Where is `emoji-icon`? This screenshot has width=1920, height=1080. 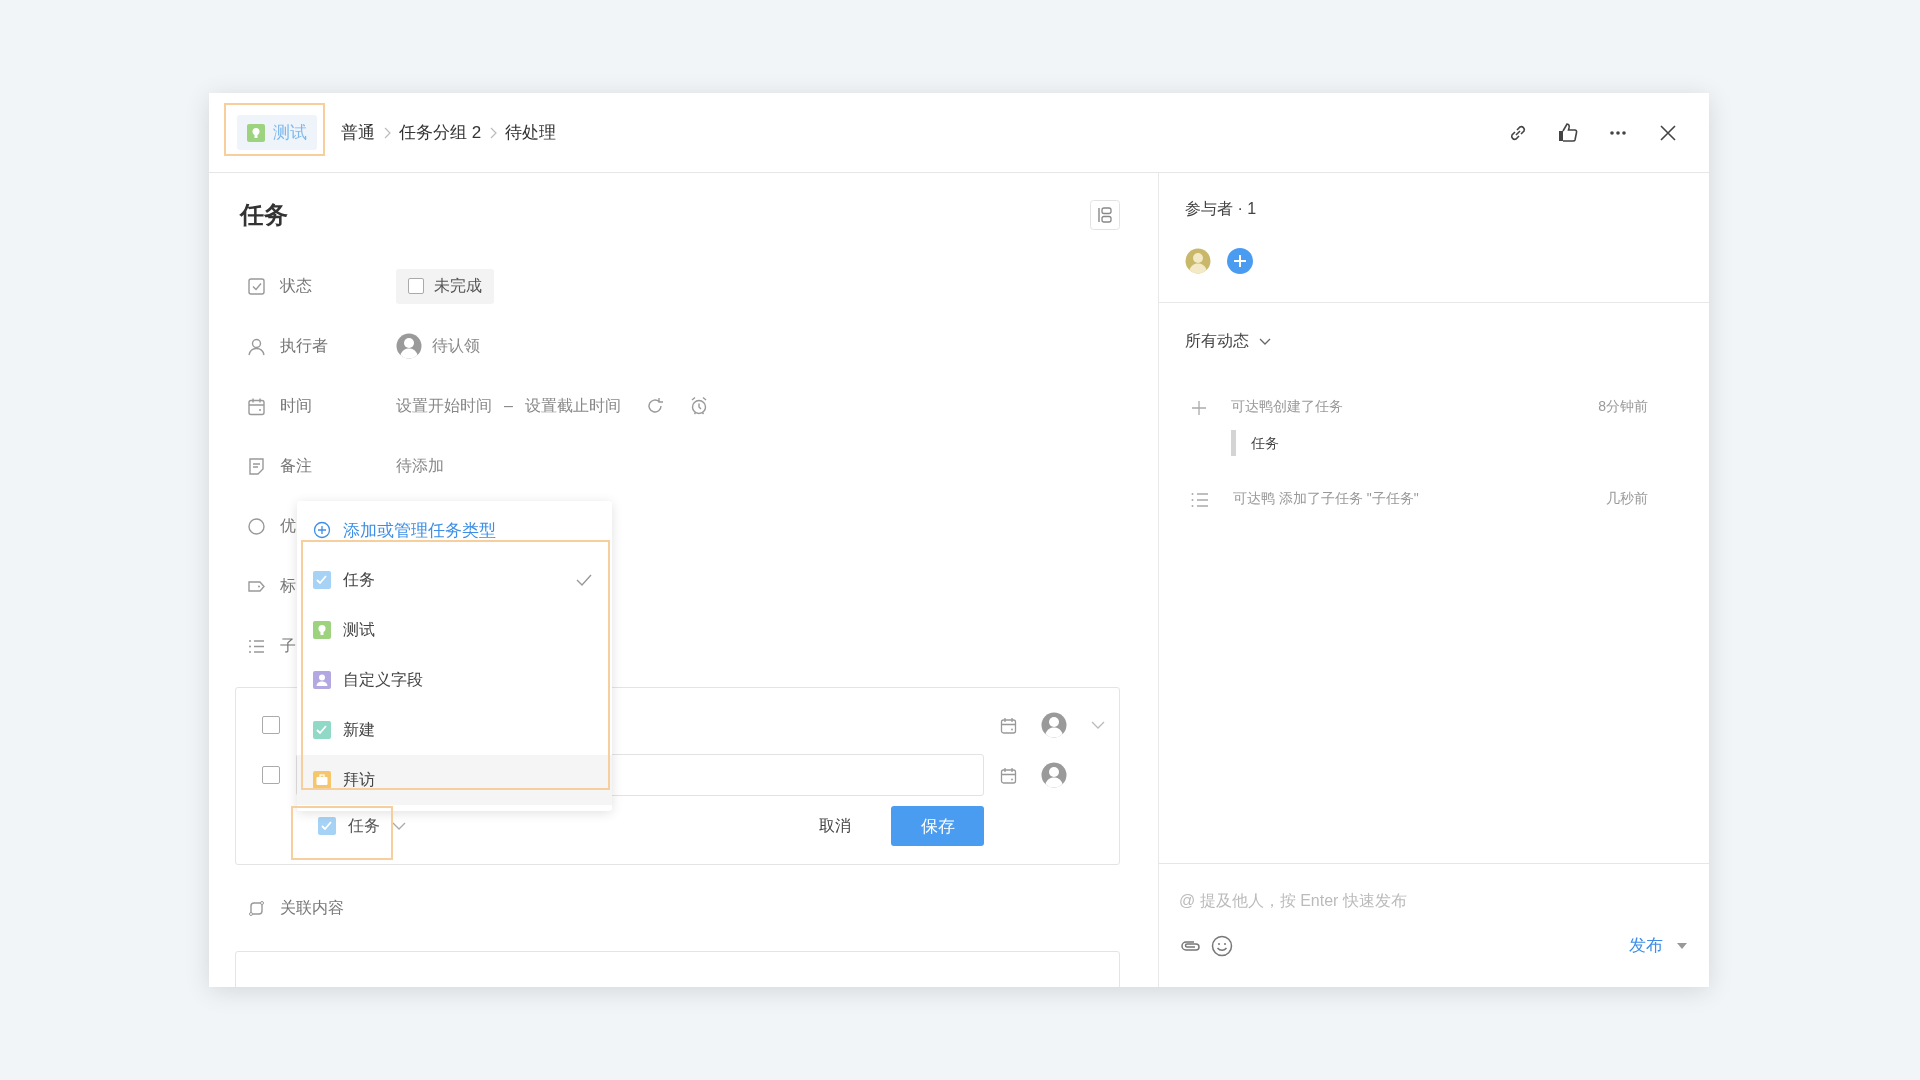
emoji-icon is located at coordinates (1222, 945).